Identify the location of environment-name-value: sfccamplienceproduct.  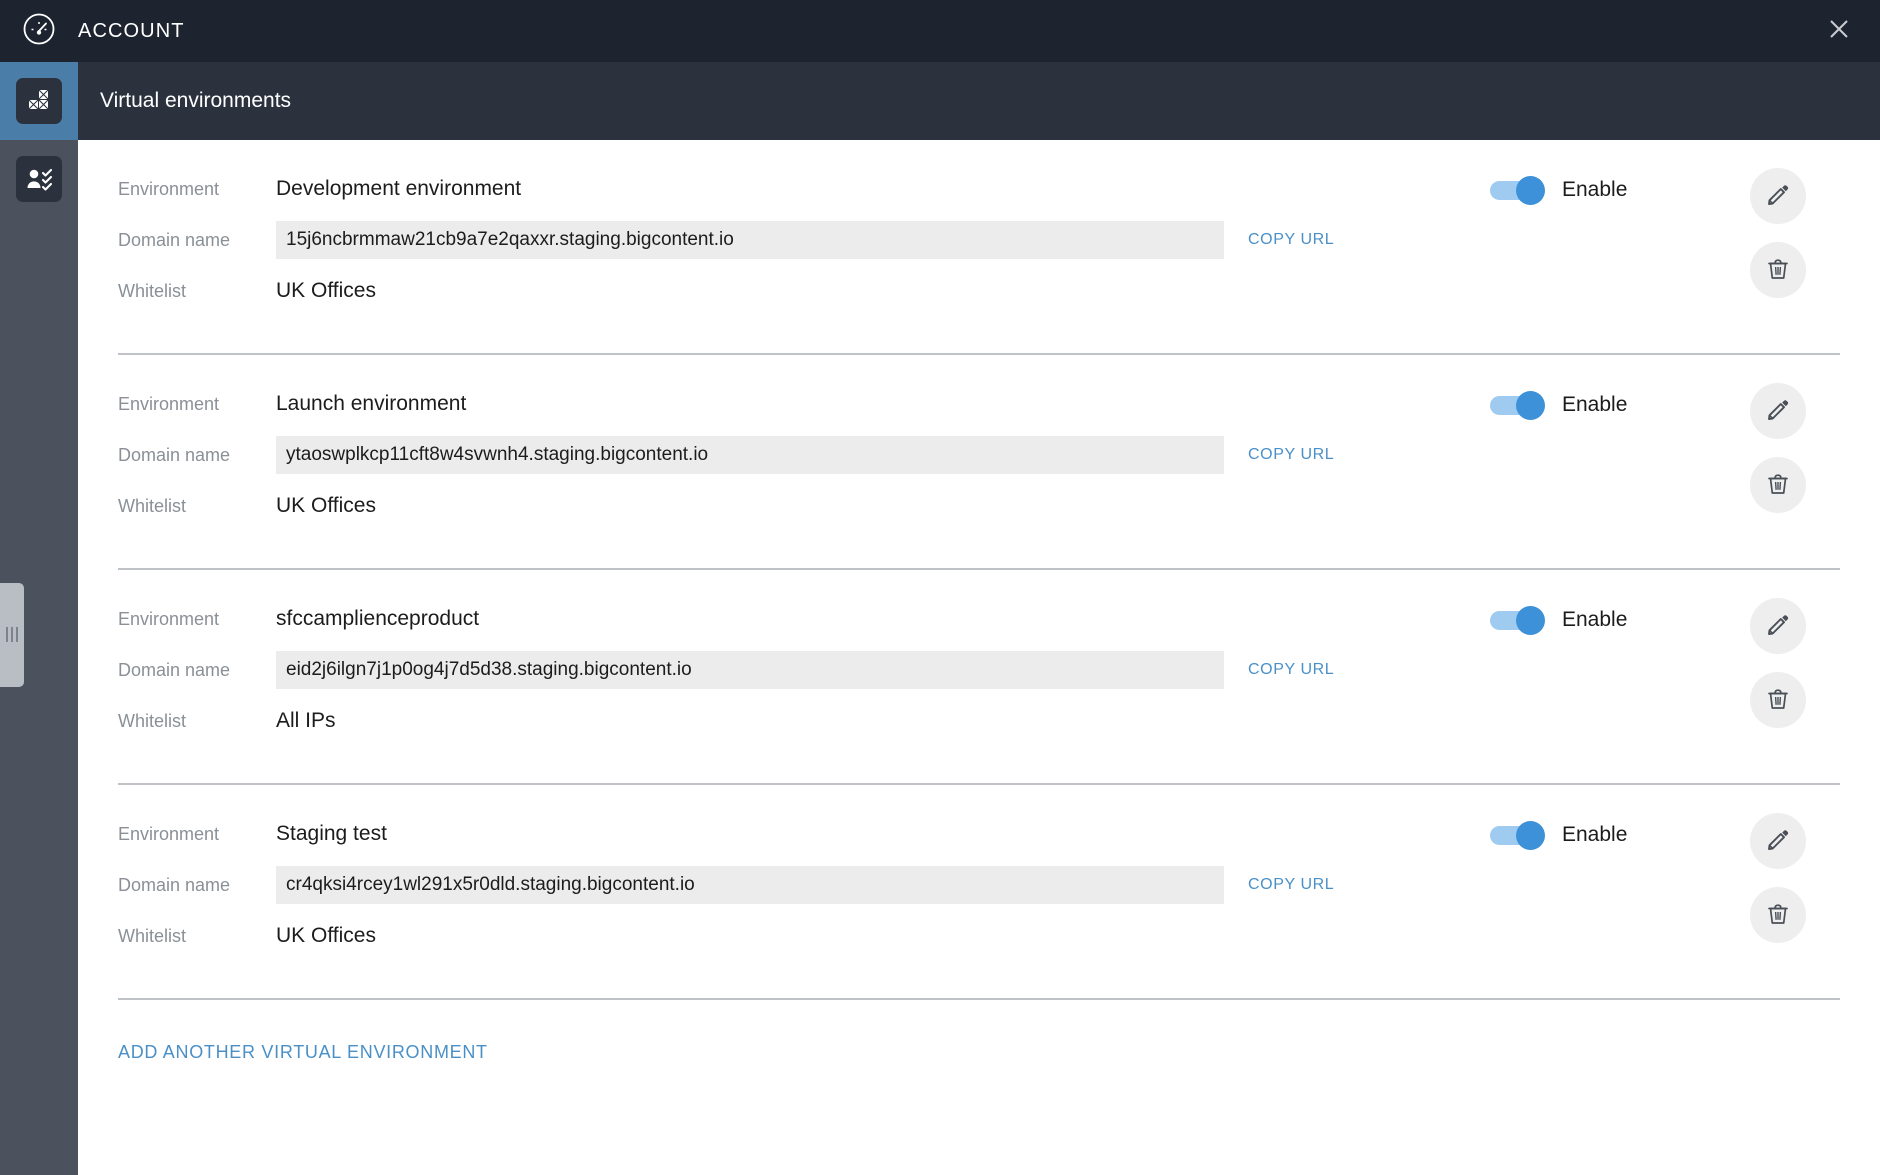
(378, 618).